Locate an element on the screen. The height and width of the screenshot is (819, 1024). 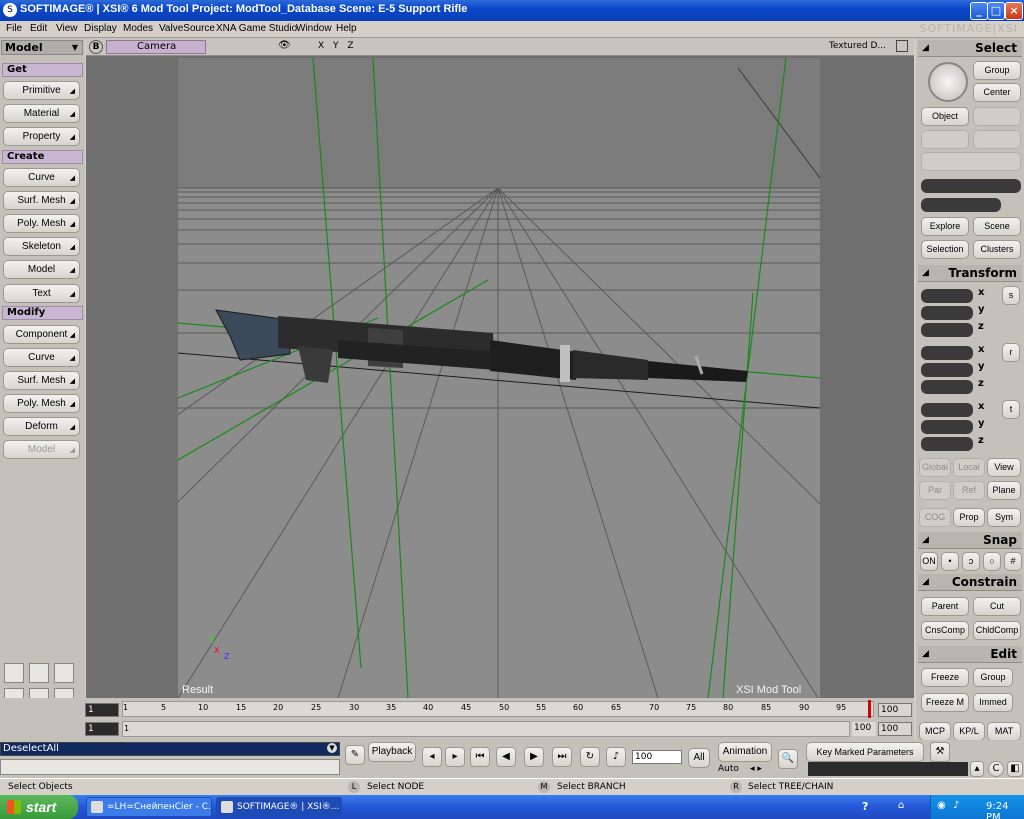
prev-key-icon: ◂ is located at coordinates (432, 757).